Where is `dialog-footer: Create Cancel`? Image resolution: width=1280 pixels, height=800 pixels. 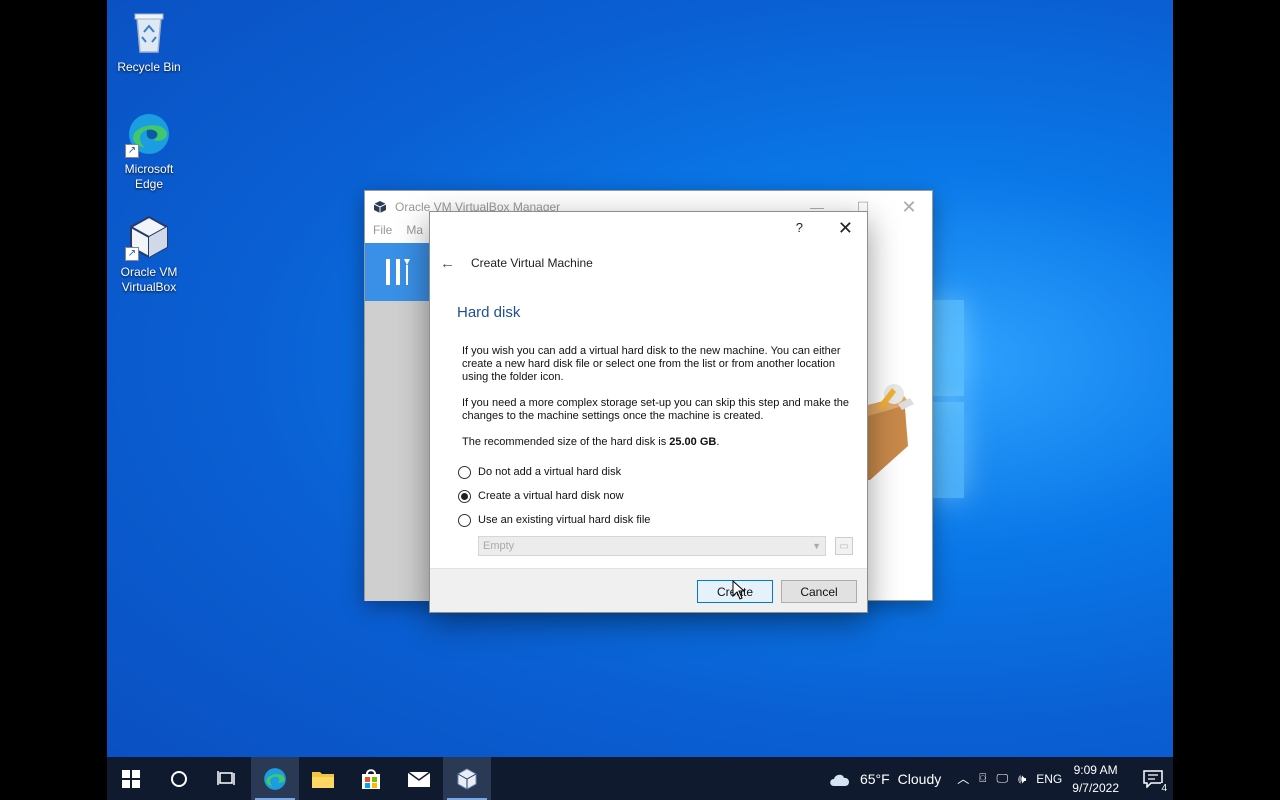 dialog-footer: Create Cancel is located at coordinates (648, 590).